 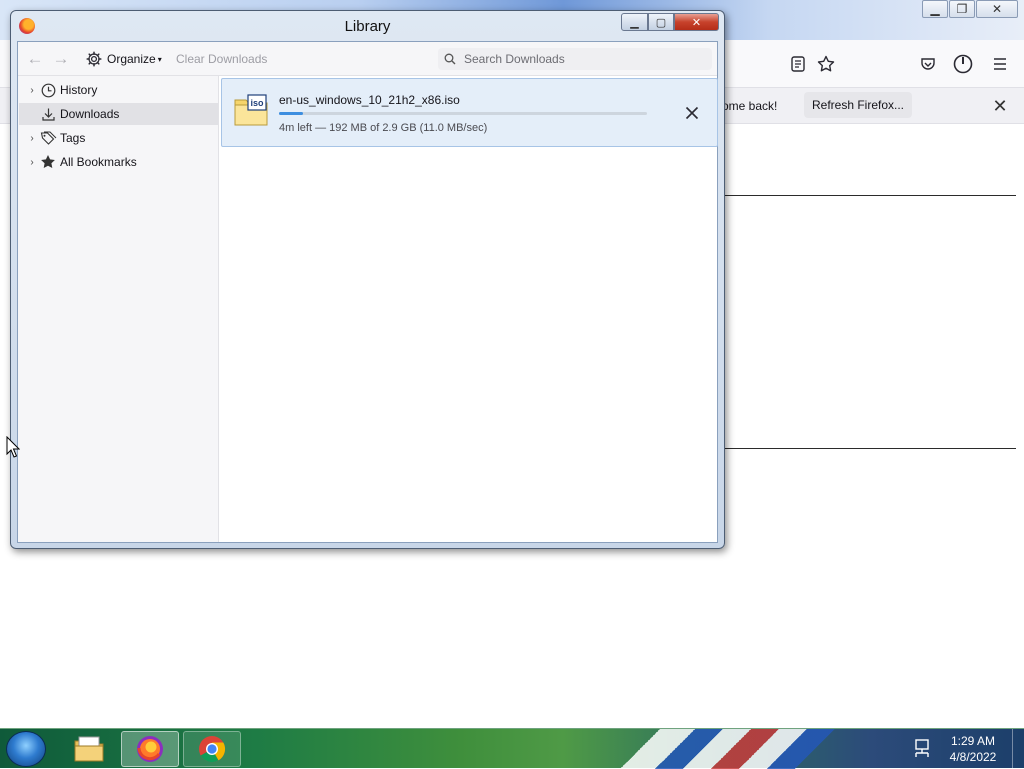 What do you see at coordinates (1018, 749) in the screenshot?
I see `show-desktop-button` at bounding box center [1018, 749].